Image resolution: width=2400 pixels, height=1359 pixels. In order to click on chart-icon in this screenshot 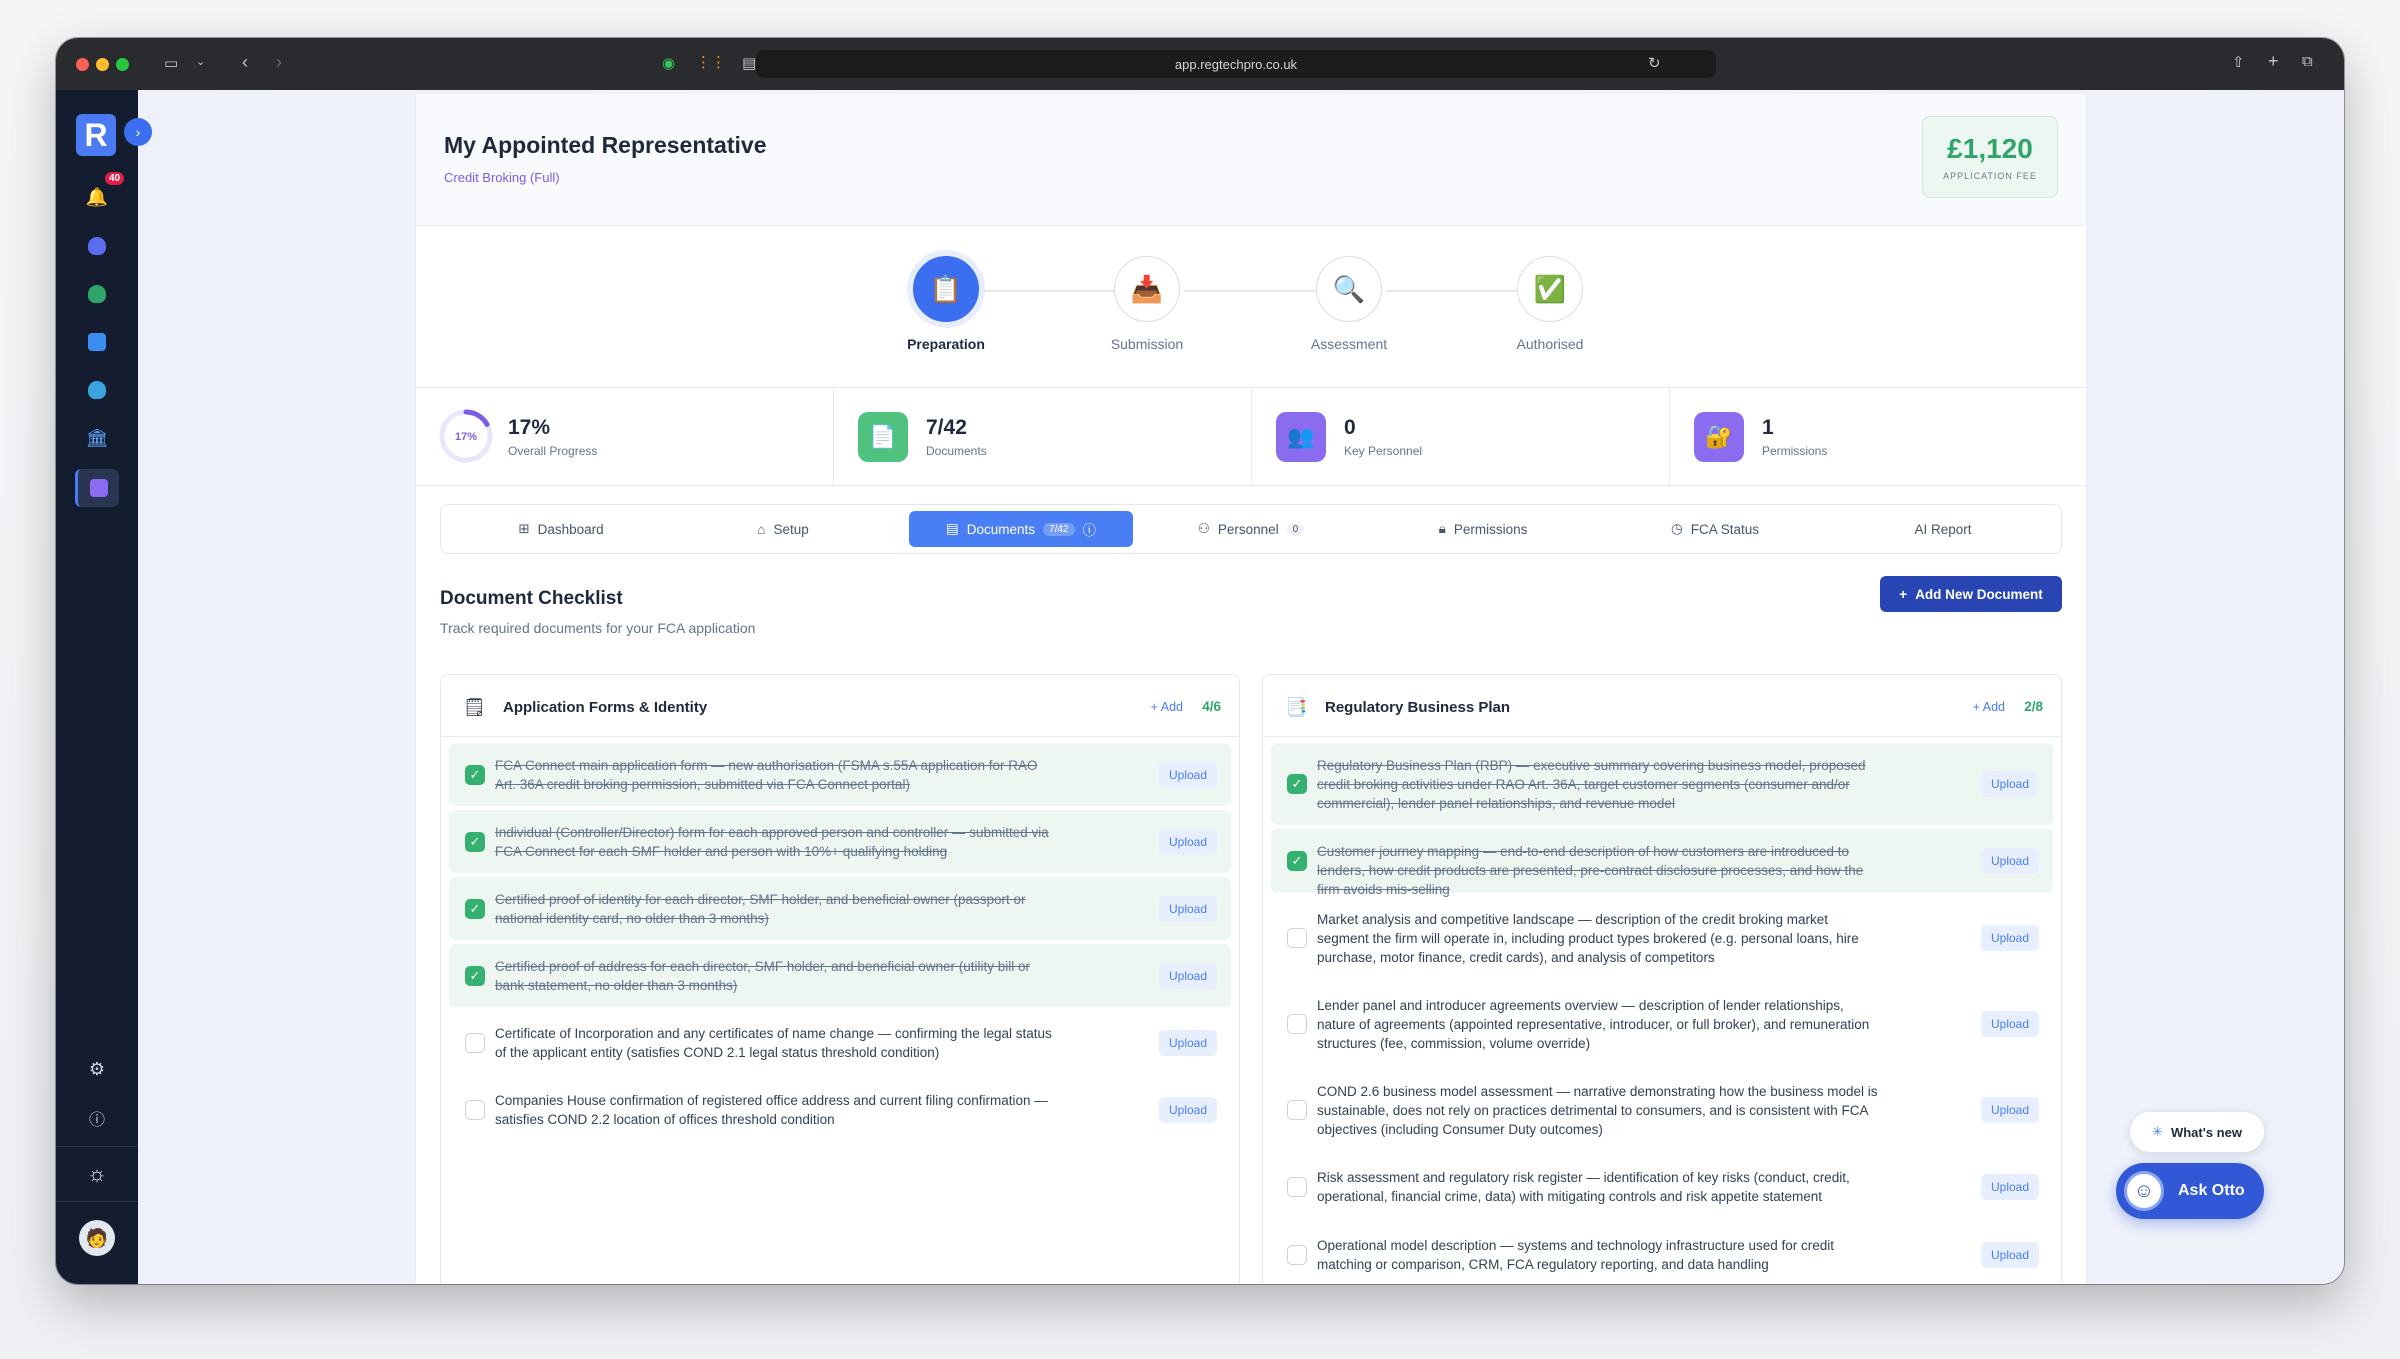, I will do `click(97, 342)`.